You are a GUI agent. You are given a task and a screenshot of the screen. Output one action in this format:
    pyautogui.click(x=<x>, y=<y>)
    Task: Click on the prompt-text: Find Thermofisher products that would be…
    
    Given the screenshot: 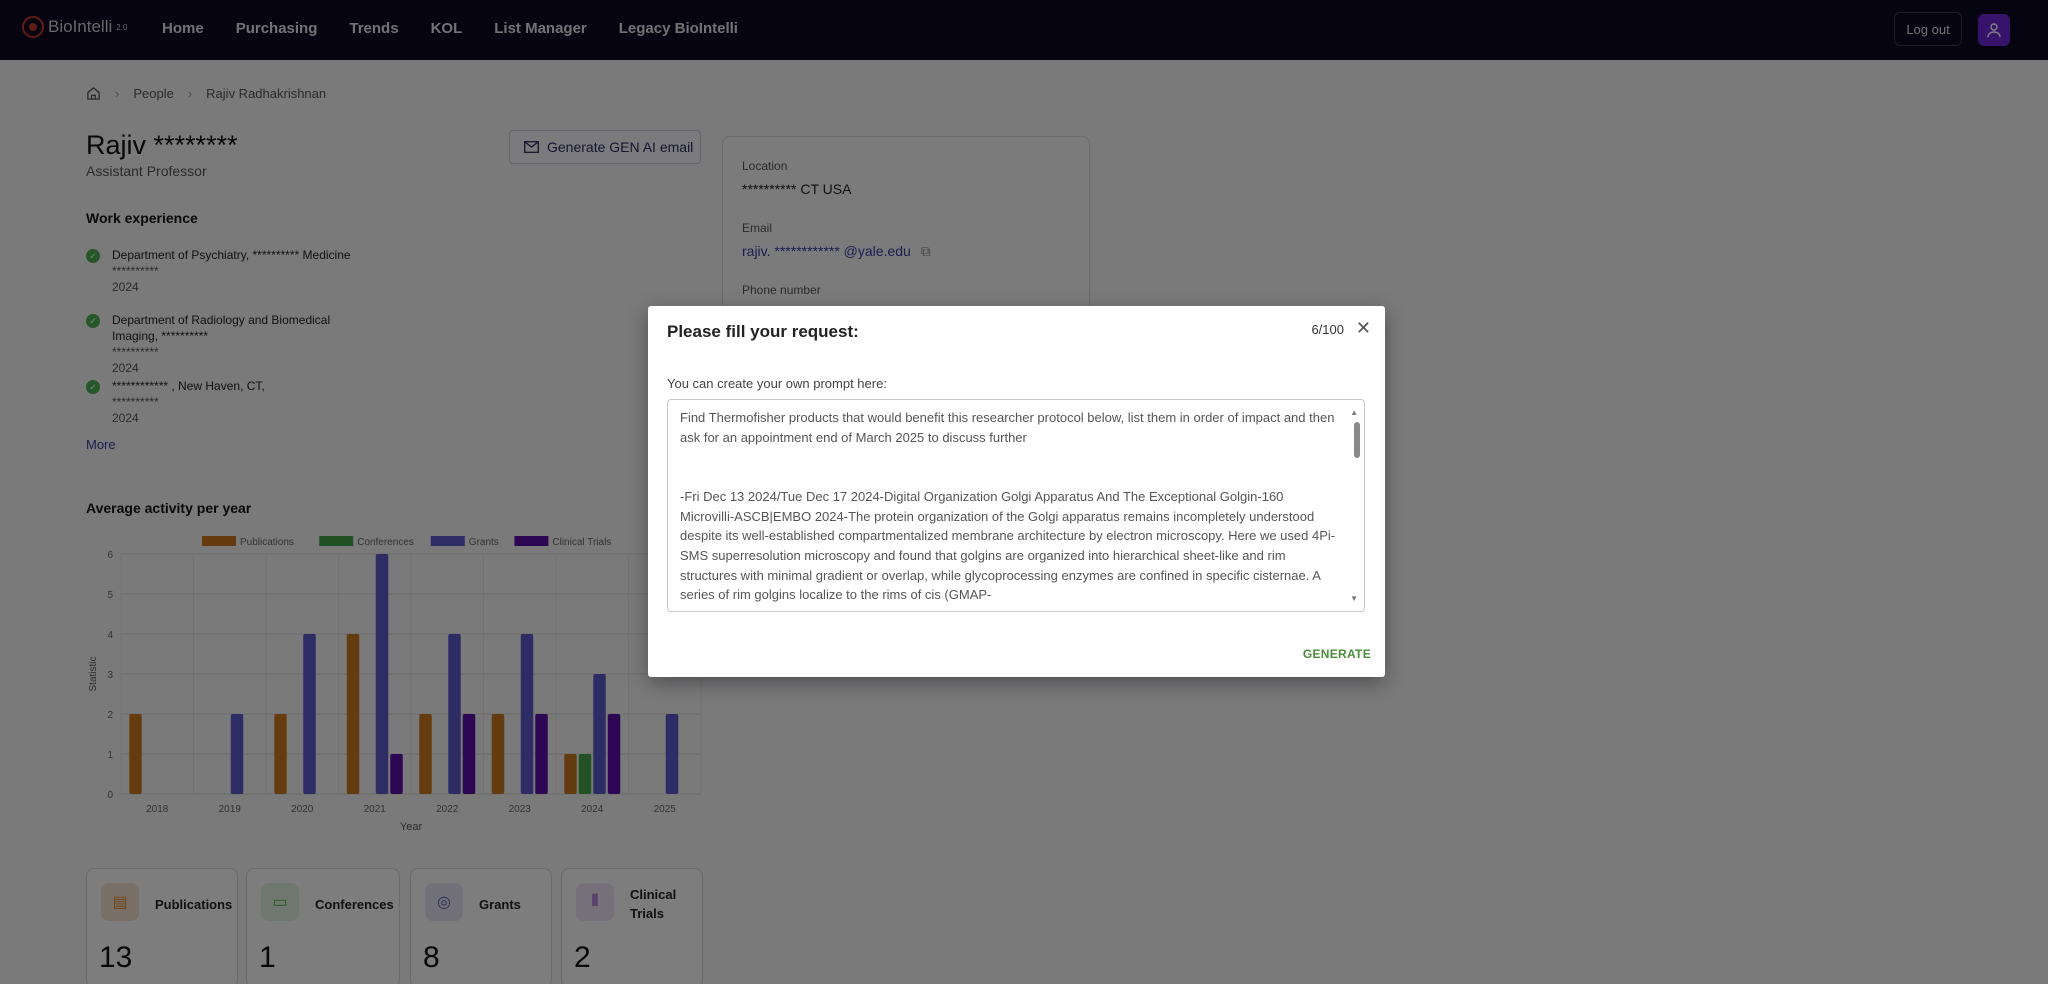 What is the action you would take?
    pyautogui.click(x=1008, y=506)
    